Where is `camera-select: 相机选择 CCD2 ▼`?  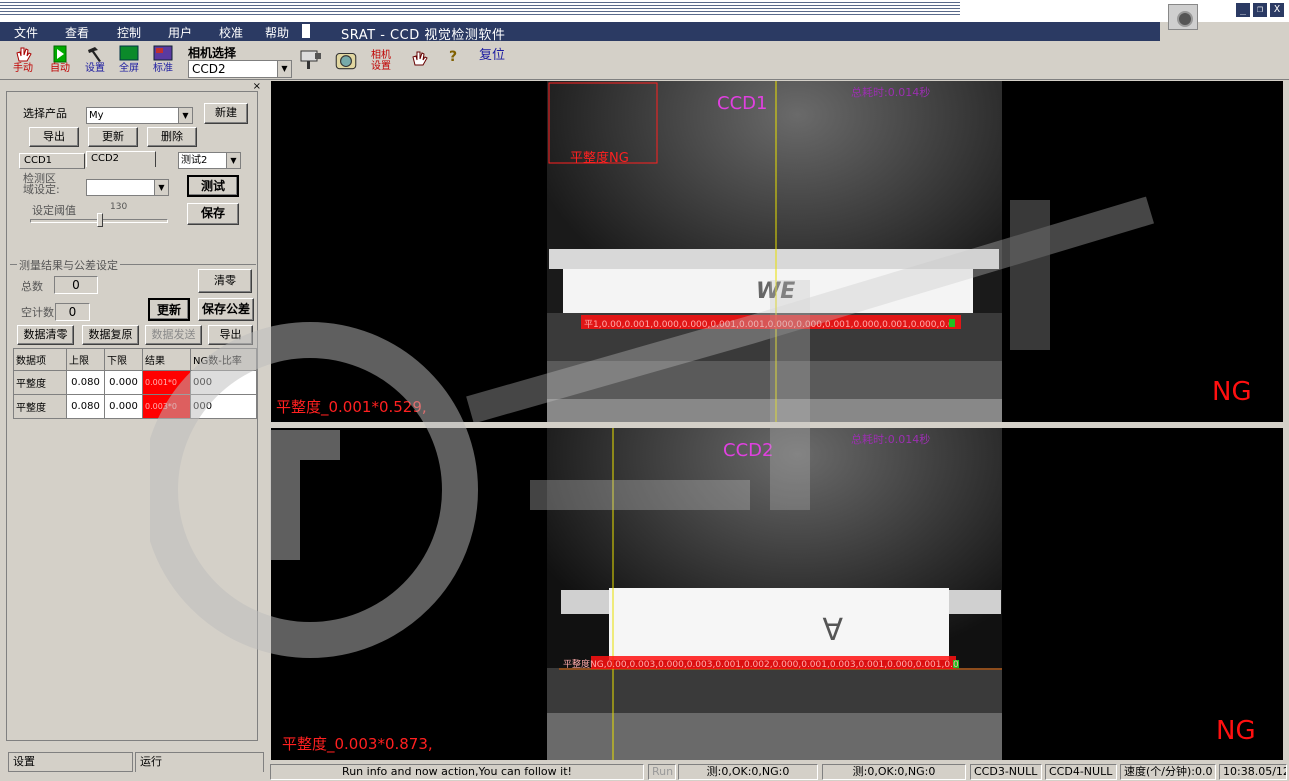
camera-select: 相机选择 CCD2 ▼ is located at coordinates (240, 61).